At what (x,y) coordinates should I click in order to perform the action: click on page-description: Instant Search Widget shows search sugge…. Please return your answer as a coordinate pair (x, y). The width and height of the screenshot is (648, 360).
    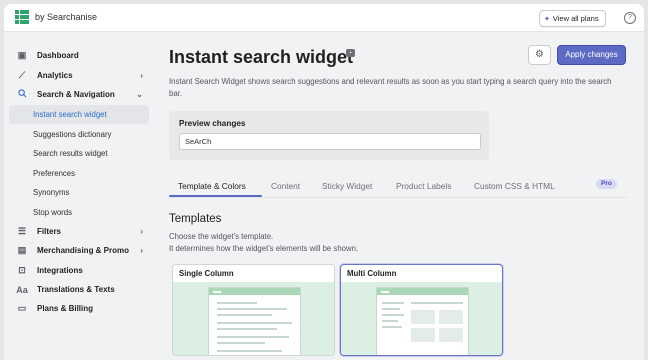
    Looking at the image, I should click on (390, 87).